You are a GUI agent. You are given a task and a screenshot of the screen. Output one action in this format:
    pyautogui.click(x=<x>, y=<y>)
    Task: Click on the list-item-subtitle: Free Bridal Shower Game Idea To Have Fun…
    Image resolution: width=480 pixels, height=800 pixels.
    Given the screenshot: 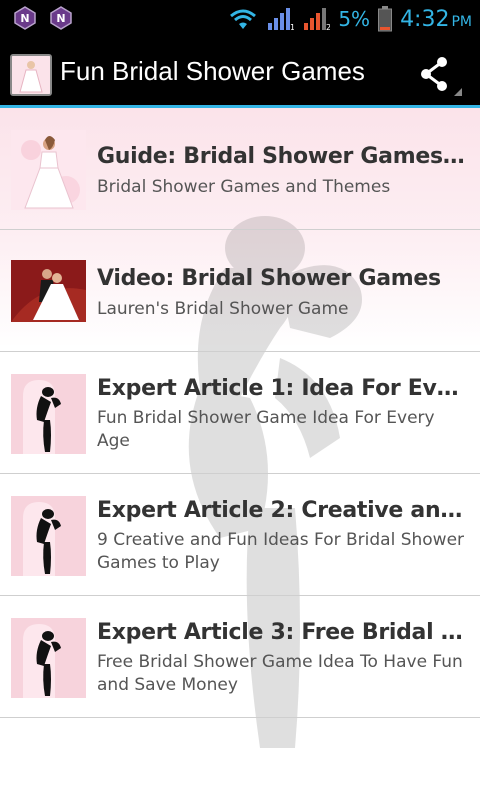 What is the action you would take?
    pyautogui.click(x=280, y=673)
    